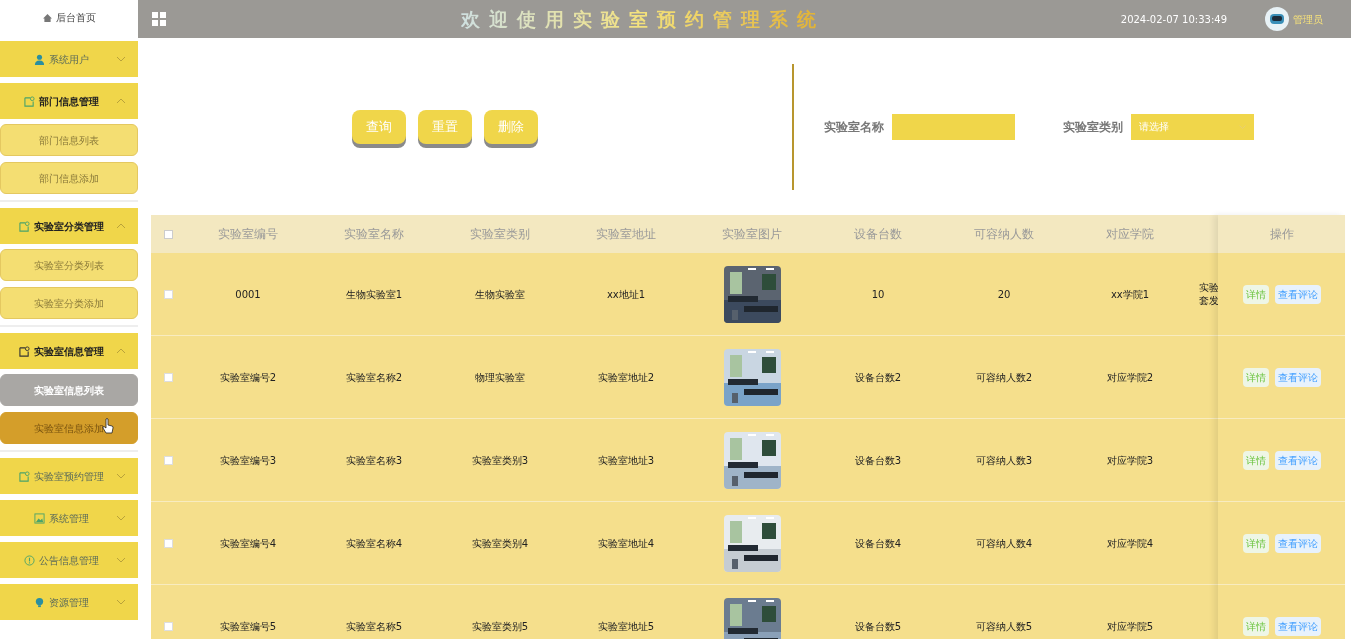  I want to click on name-field, so click(953, 126).